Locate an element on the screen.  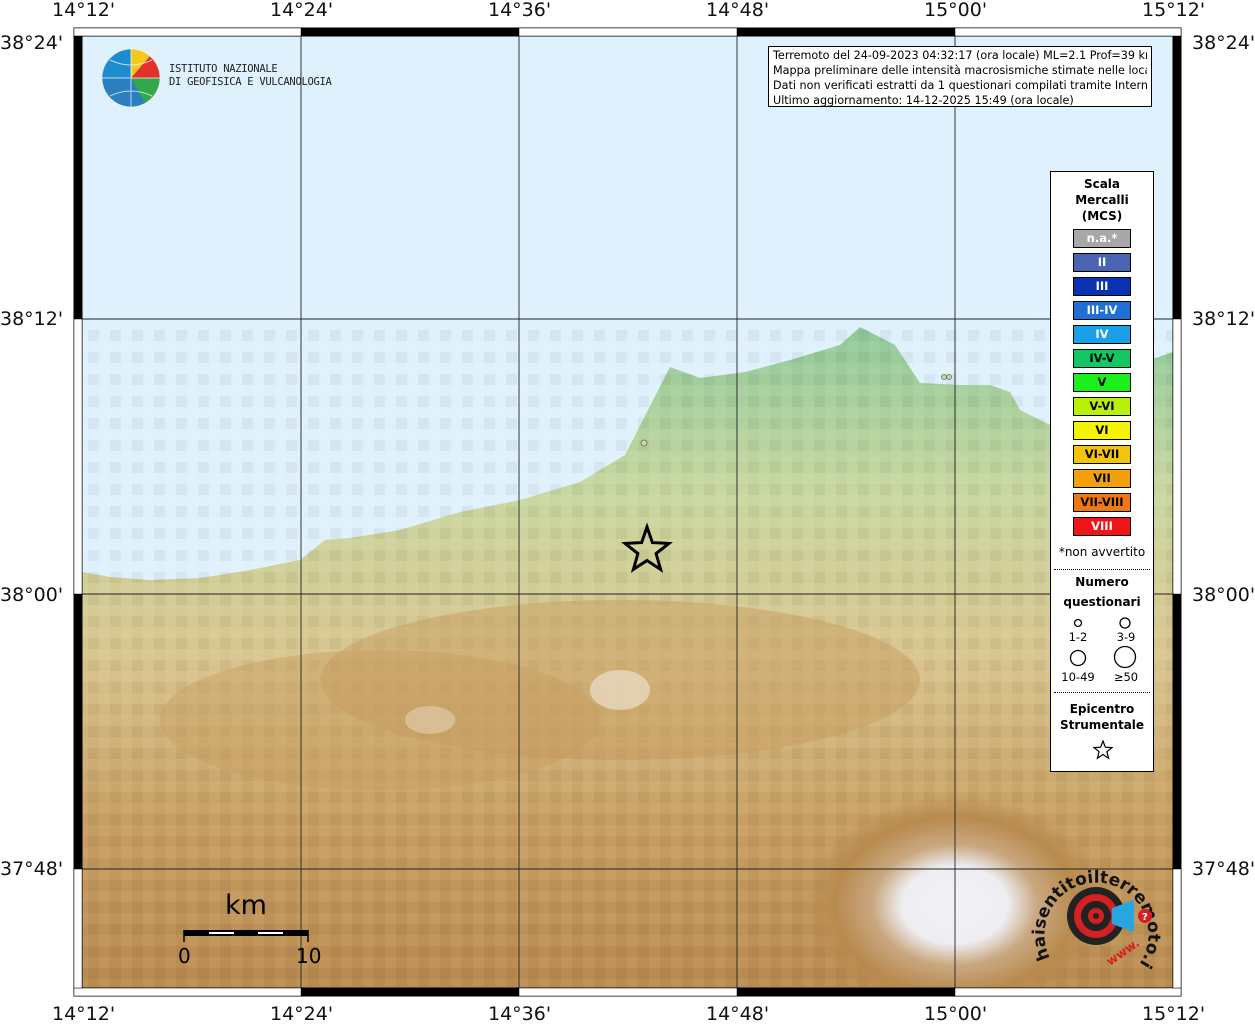
lon-label-bottom-4: 15°00' is located at coordinates (956, 1014).